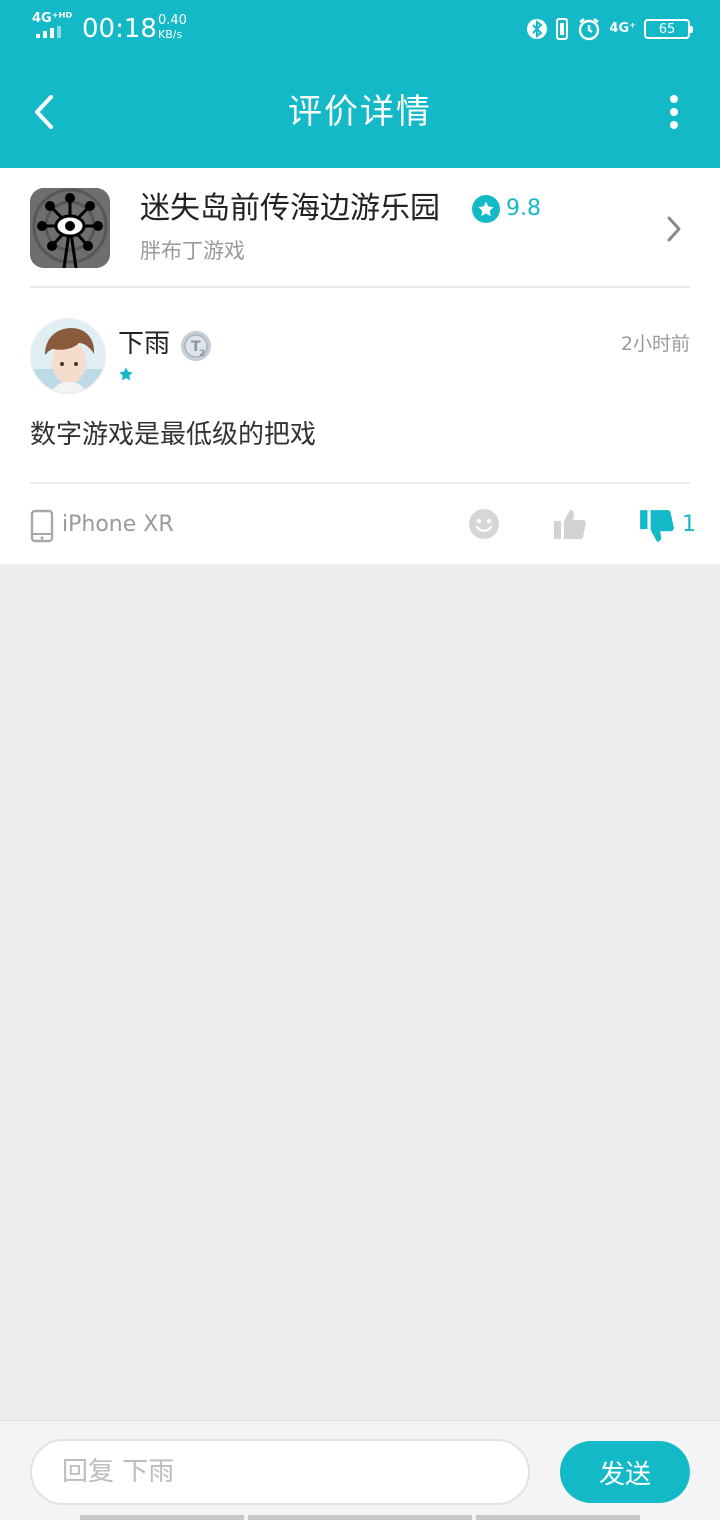  I want to click on clock: 00:18, so click(119, 29).